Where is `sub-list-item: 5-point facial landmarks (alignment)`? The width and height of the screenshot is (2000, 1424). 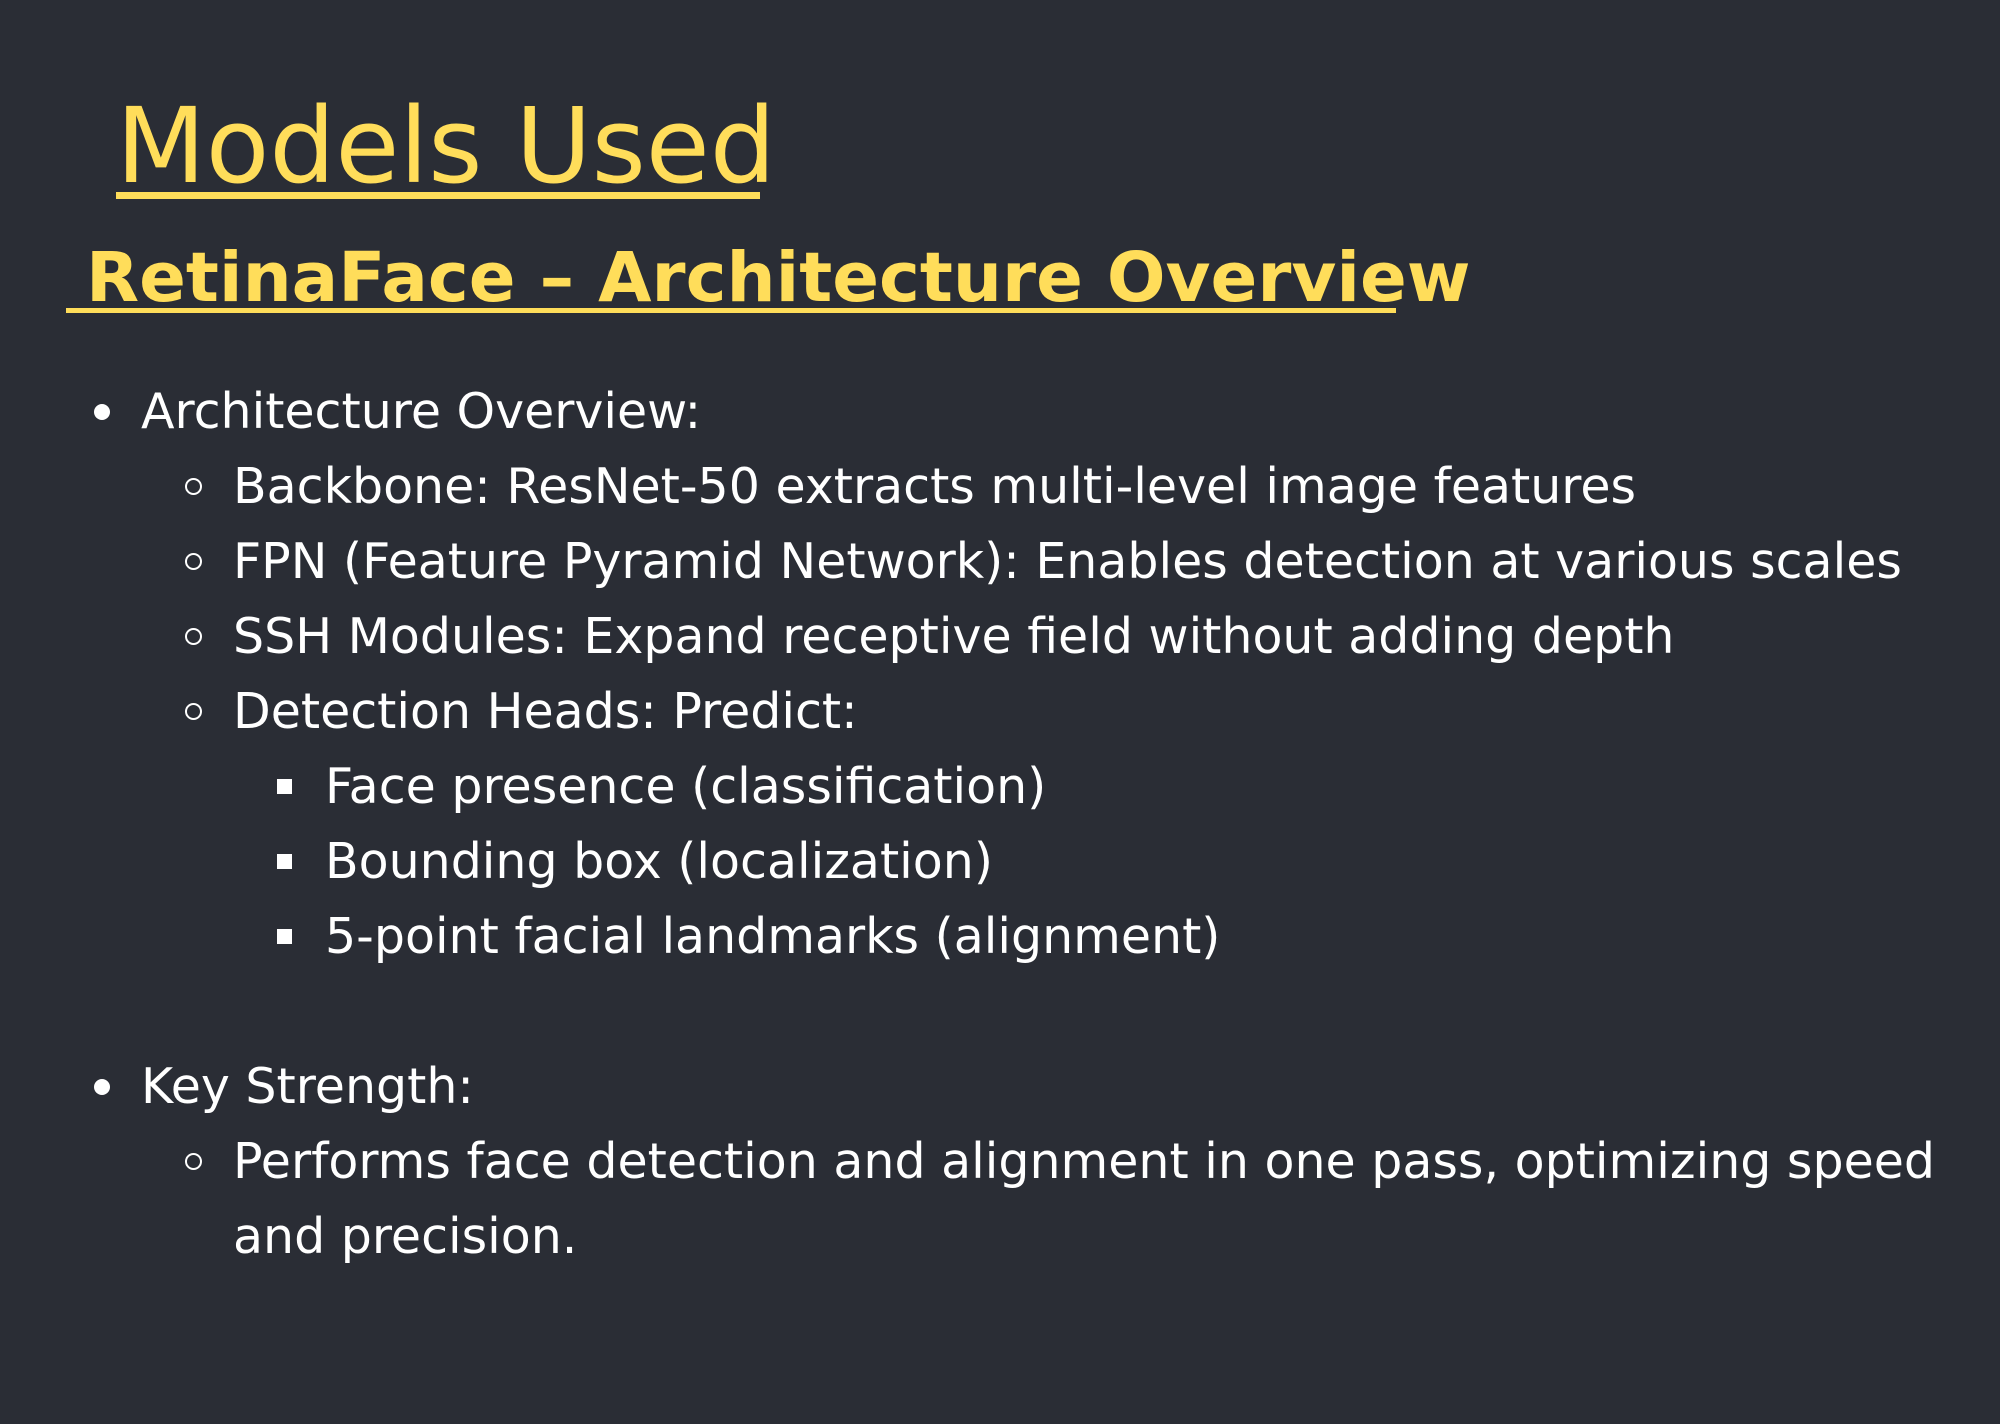
sub-list-item: 5-point facial landmarks (alignment) is located at coordinates (773, 936).